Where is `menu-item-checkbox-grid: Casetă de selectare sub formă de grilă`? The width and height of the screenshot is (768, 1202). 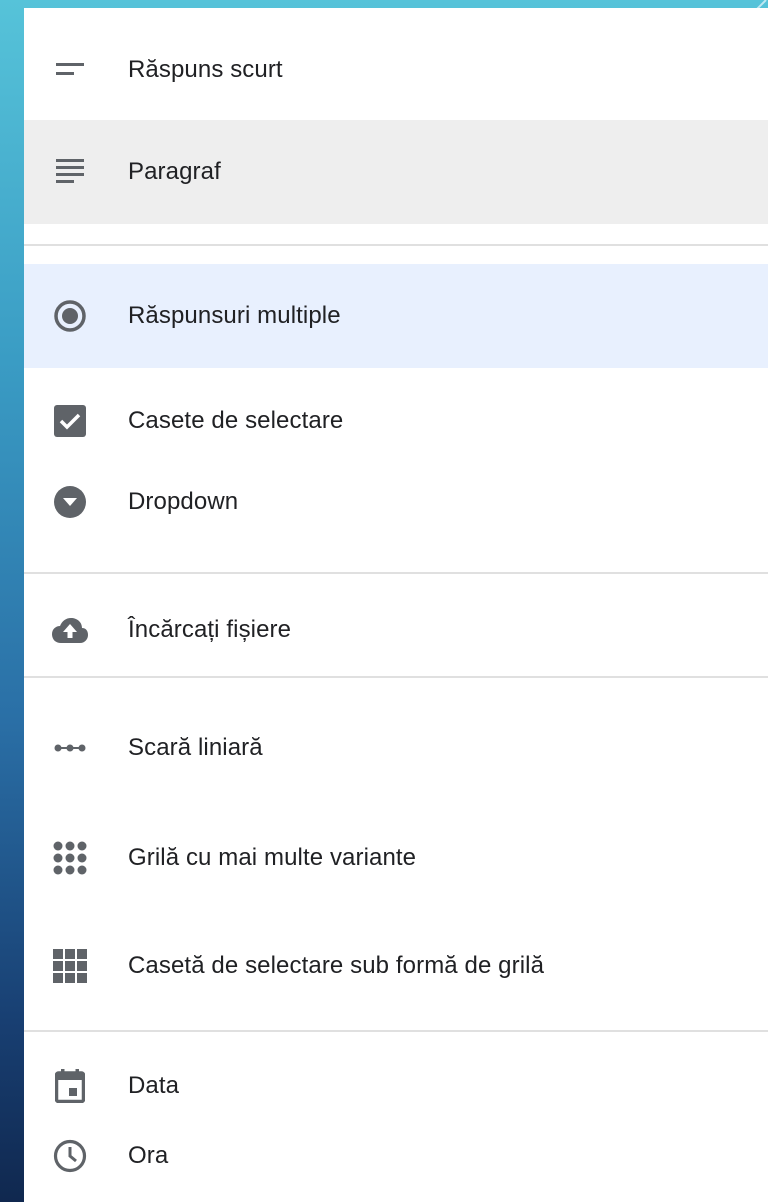 menu-item-checkbox-grid: Casetă de selectare sub formă de grilă is located at coordinates (396, 966).